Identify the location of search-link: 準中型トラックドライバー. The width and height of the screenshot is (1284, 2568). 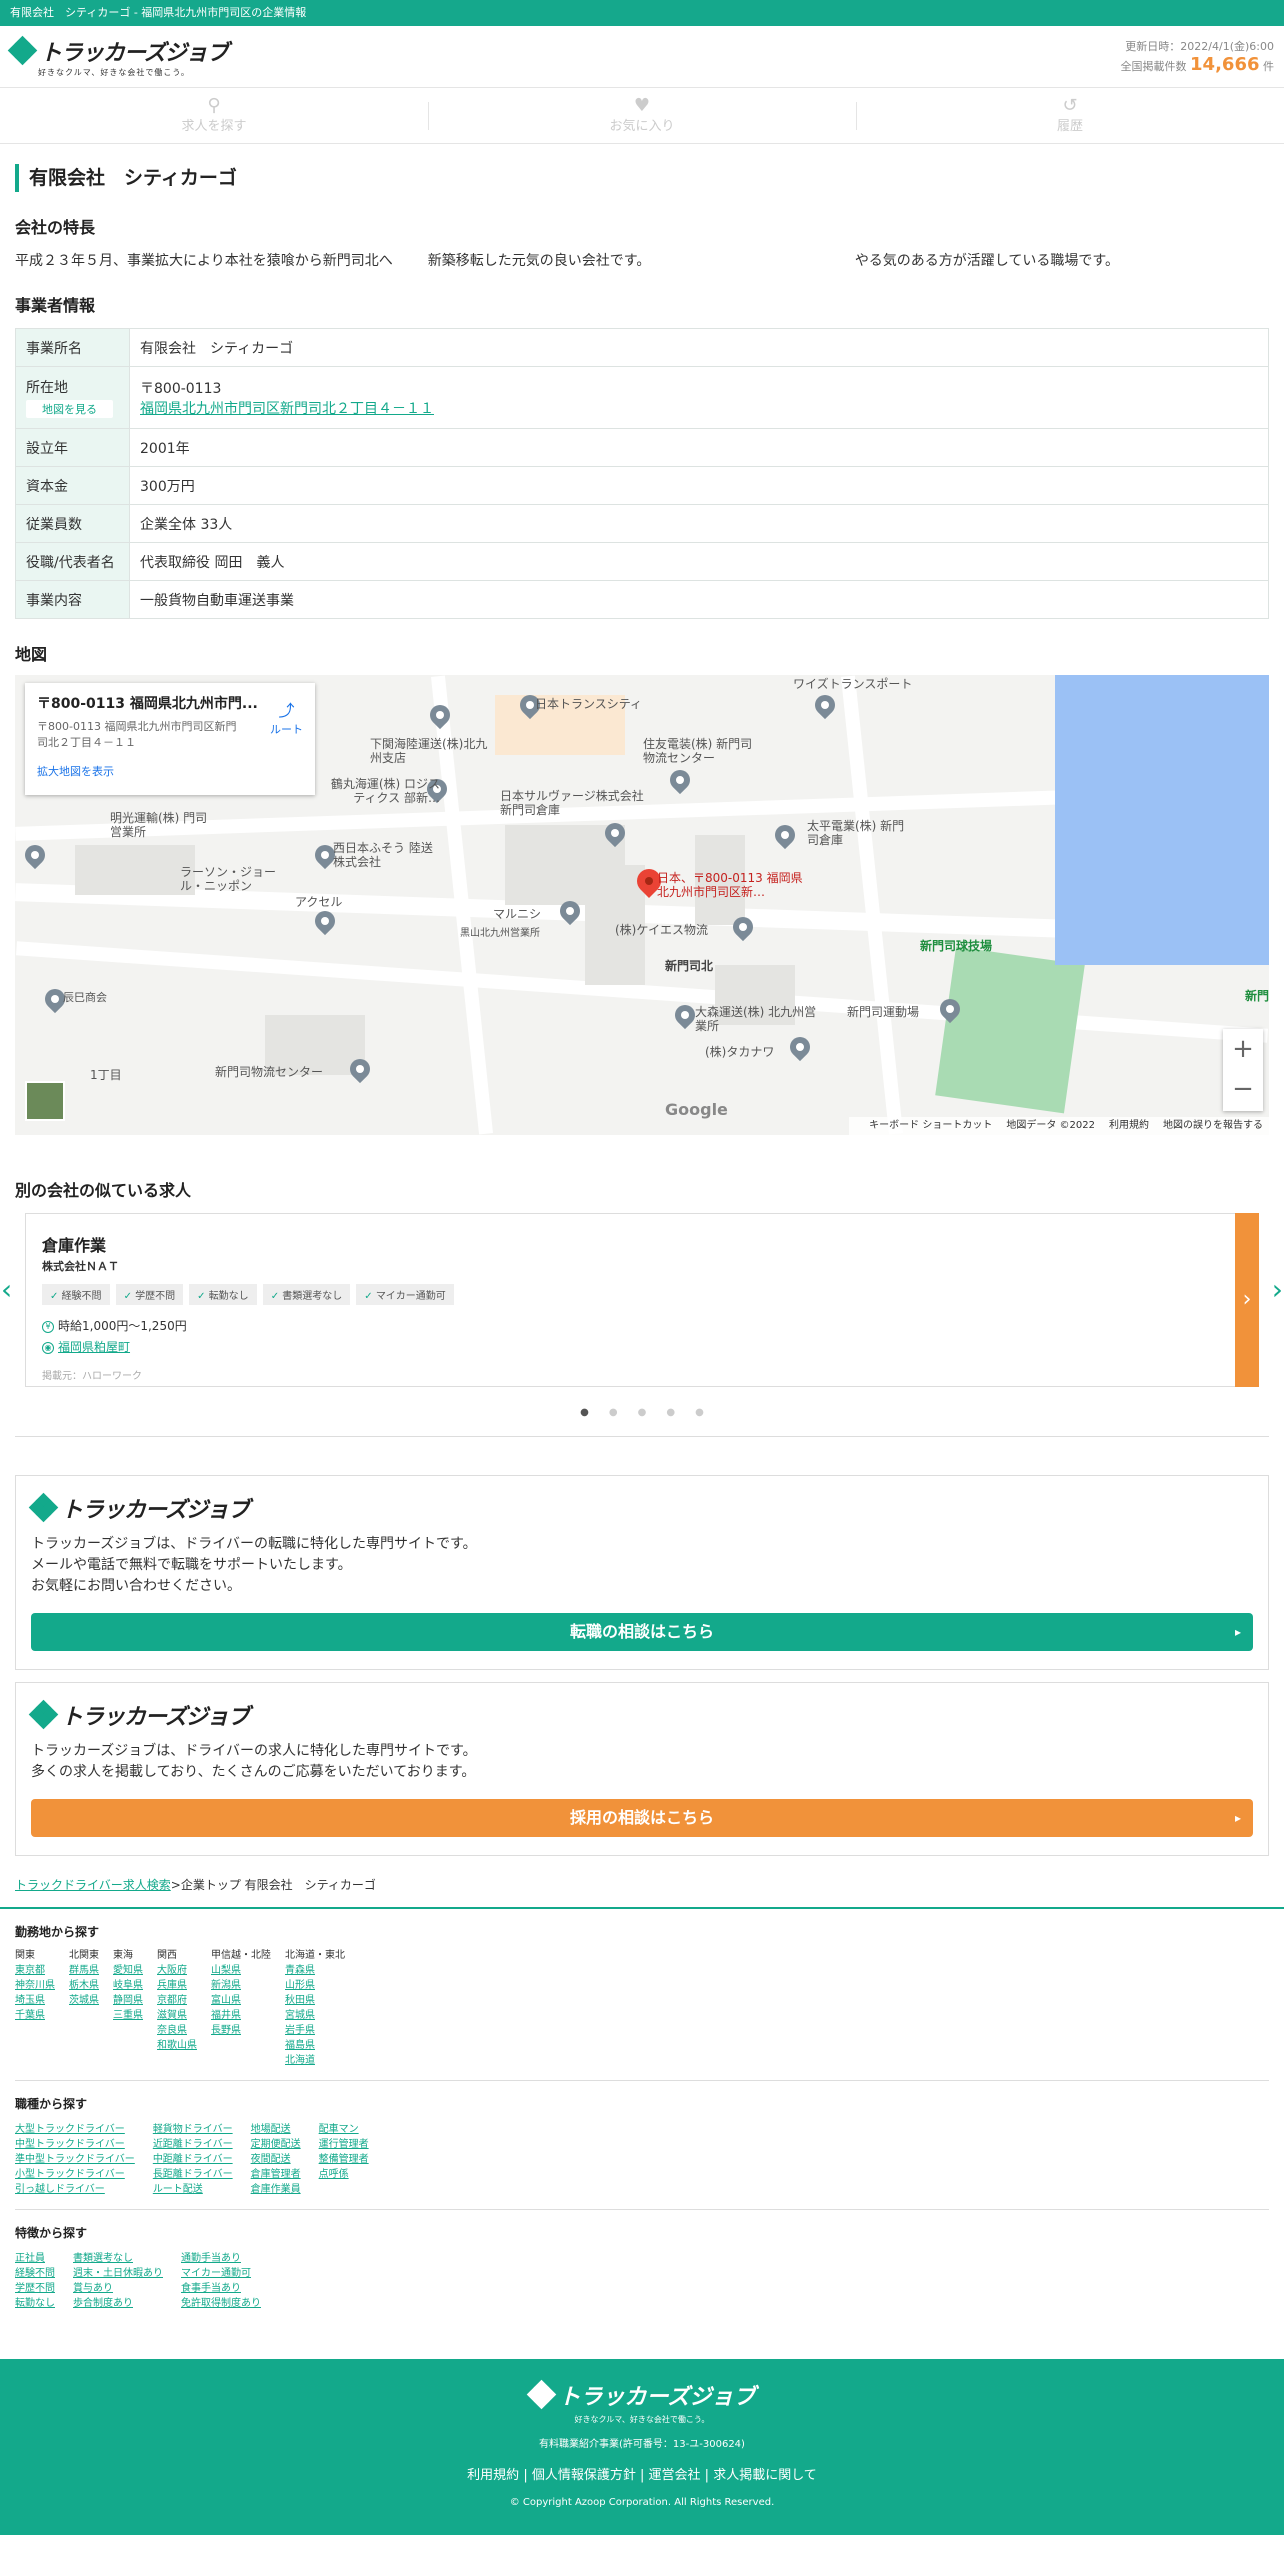
(75, 2159).